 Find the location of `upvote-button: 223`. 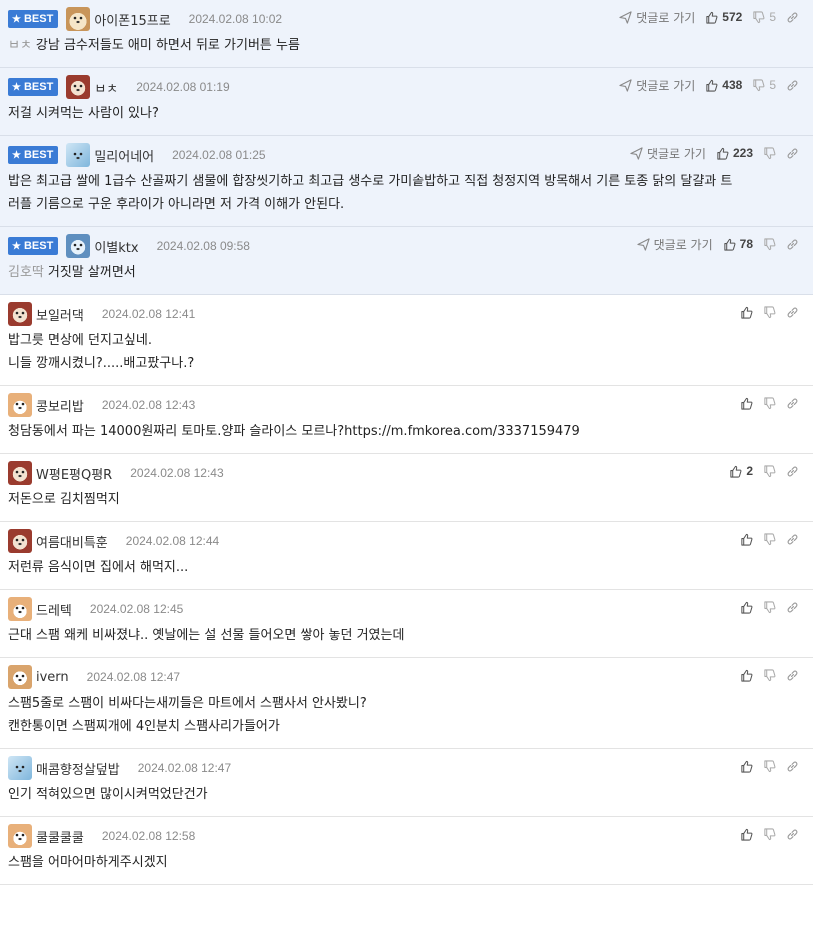

upvote-button: 223 is located at coordinates (734, 153).